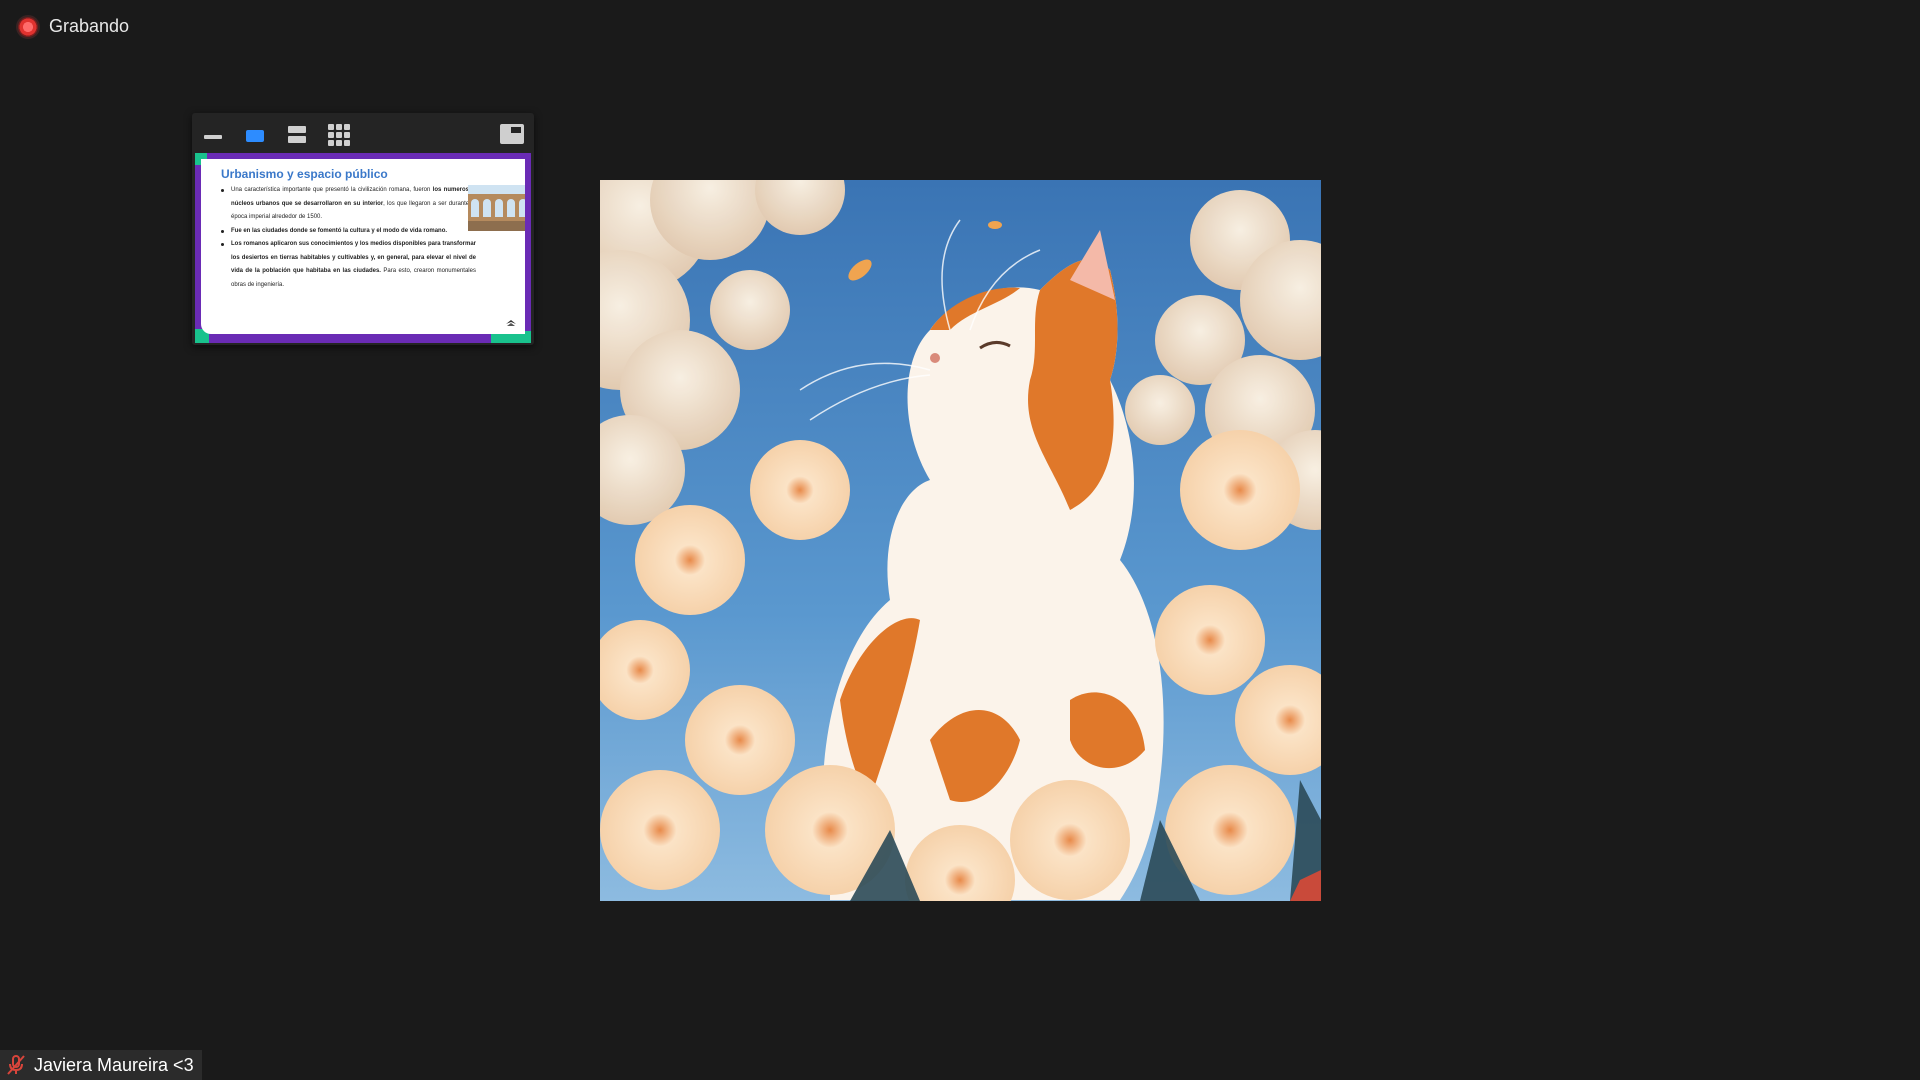  I want to click on picture-in-picture-icon, so click(512, 134).